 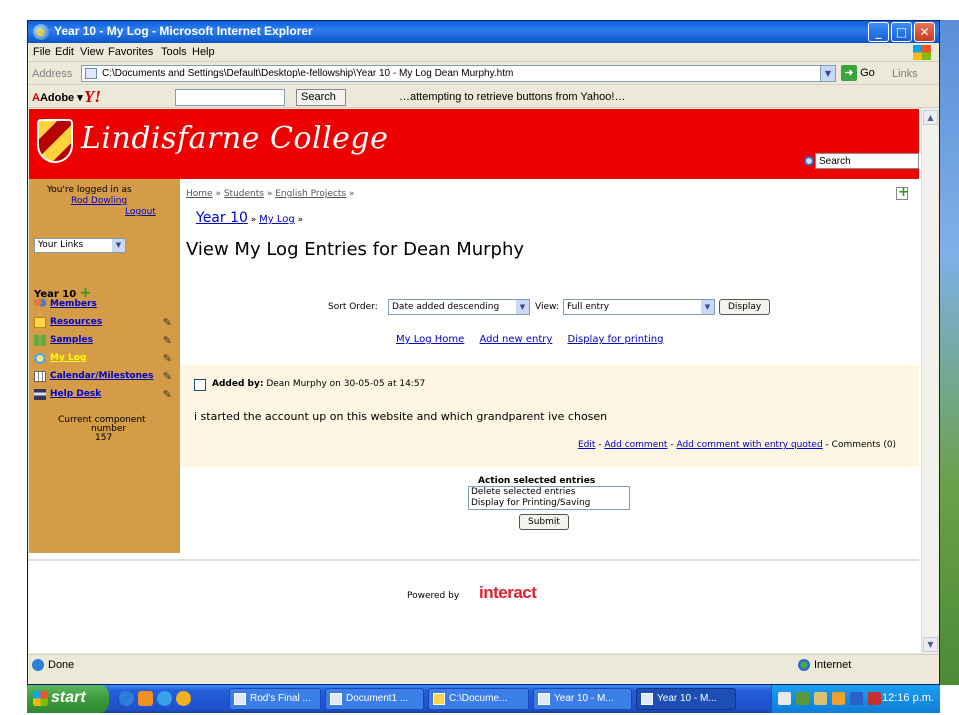 I want to click on adobe-label: Adobe, so click(x=57, y=98).